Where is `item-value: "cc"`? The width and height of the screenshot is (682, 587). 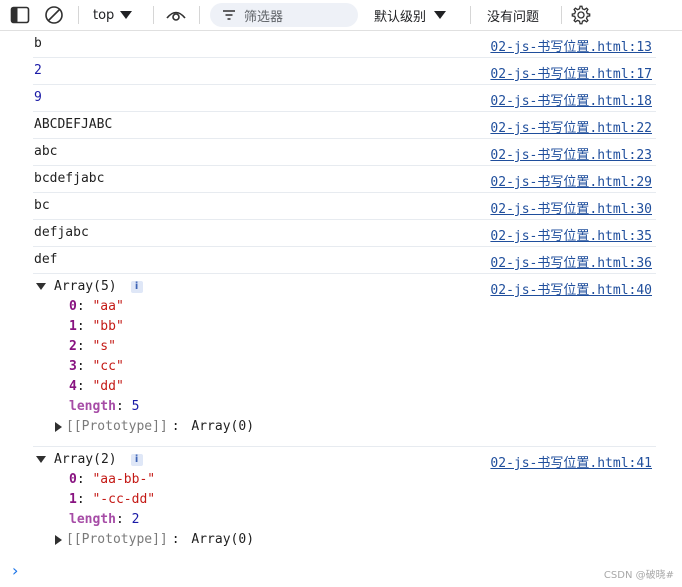
item-value: "cc" is located at coordinates (108, 366).